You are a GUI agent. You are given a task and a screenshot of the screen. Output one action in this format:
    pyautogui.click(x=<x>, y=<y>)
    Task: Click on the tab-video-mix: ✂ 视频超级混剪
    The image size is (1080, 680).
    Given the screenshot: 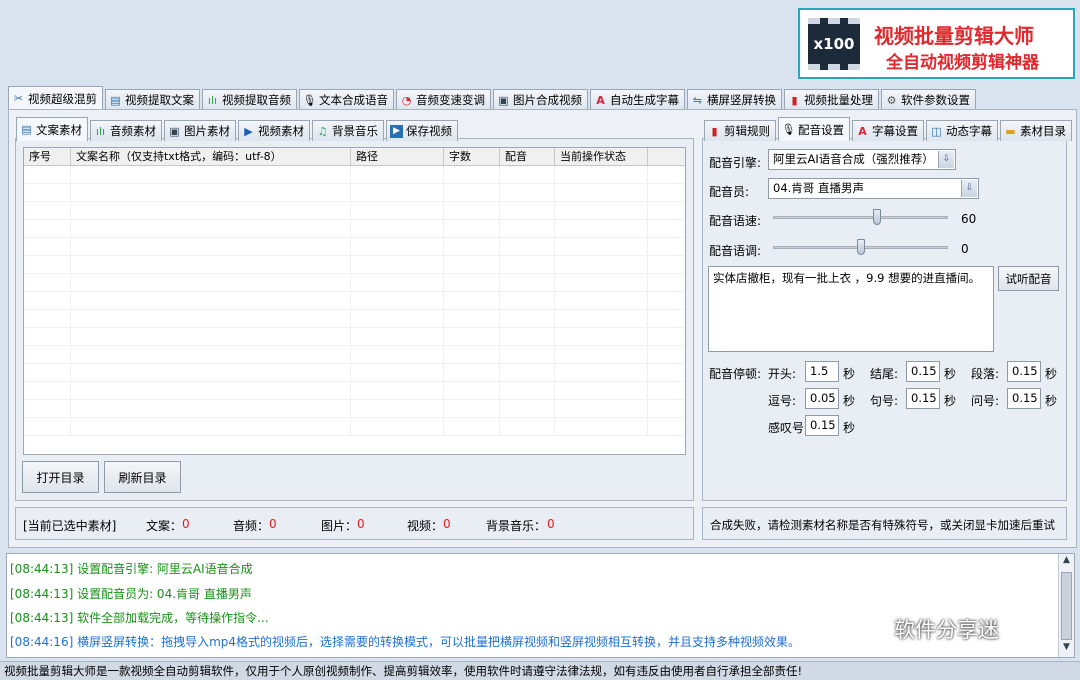 What is the action you would take?
    pyautogui.click(x=55, y=98)
    